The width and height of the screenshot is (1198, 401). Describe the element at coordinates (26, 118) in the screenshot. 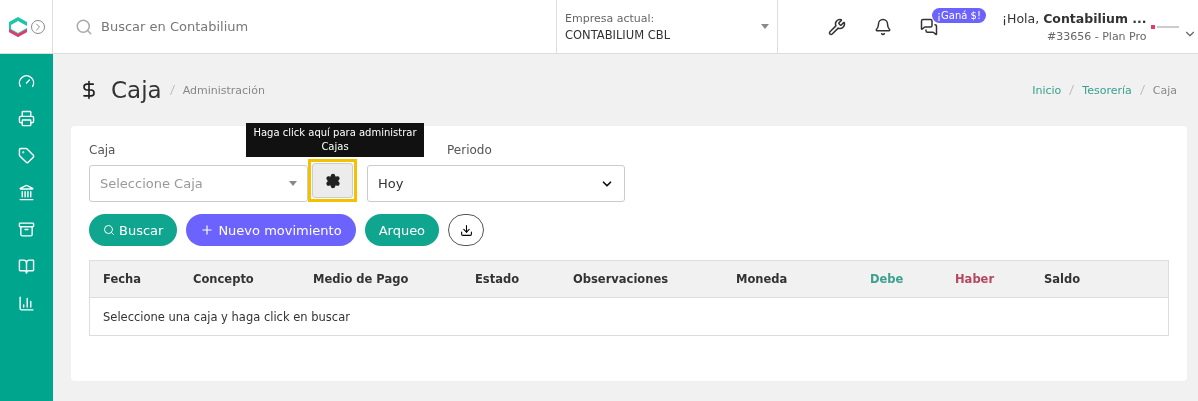

I see `printer-icon` at that location.